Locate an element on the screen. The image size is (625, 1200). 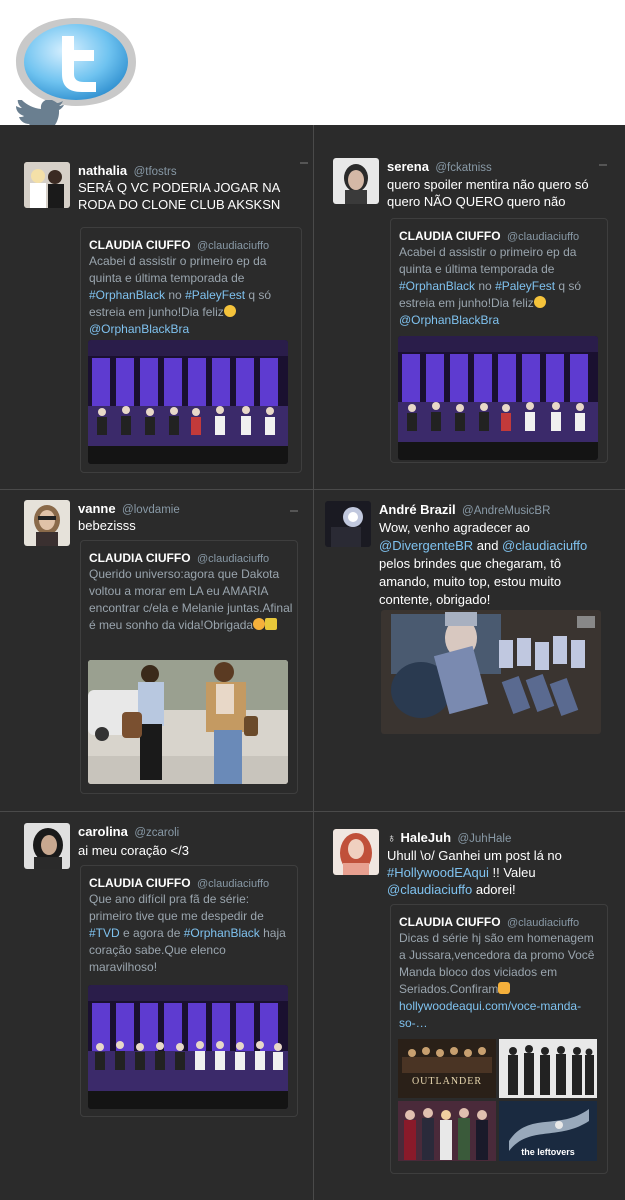
tweet-header: André Brazil @AndreMusicBR is located at coordinates (464, 510).